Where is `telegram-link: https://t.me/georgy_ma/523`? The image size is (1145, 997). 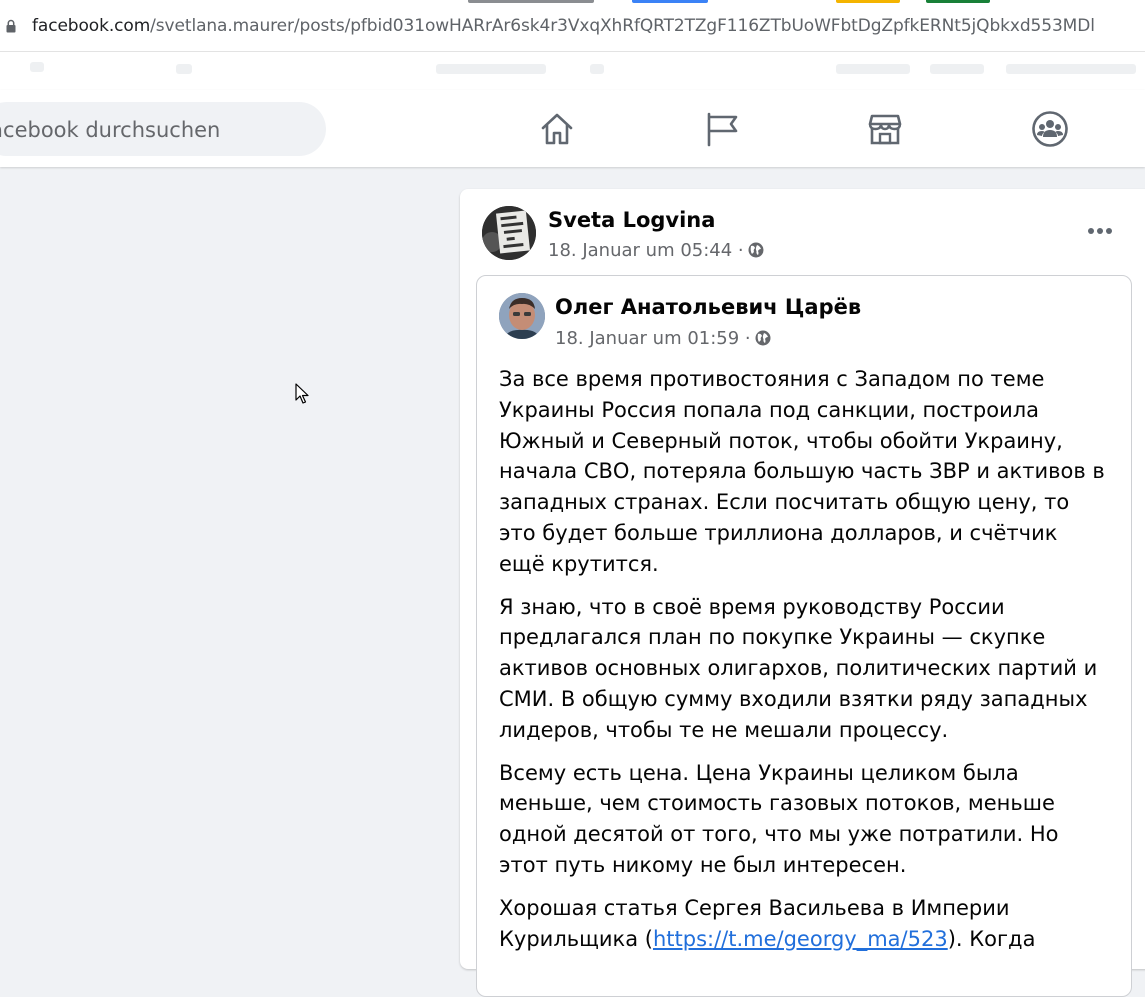
telegram-link: https://t.me/georgy_ma/523 is located at coordinates (800, 939).